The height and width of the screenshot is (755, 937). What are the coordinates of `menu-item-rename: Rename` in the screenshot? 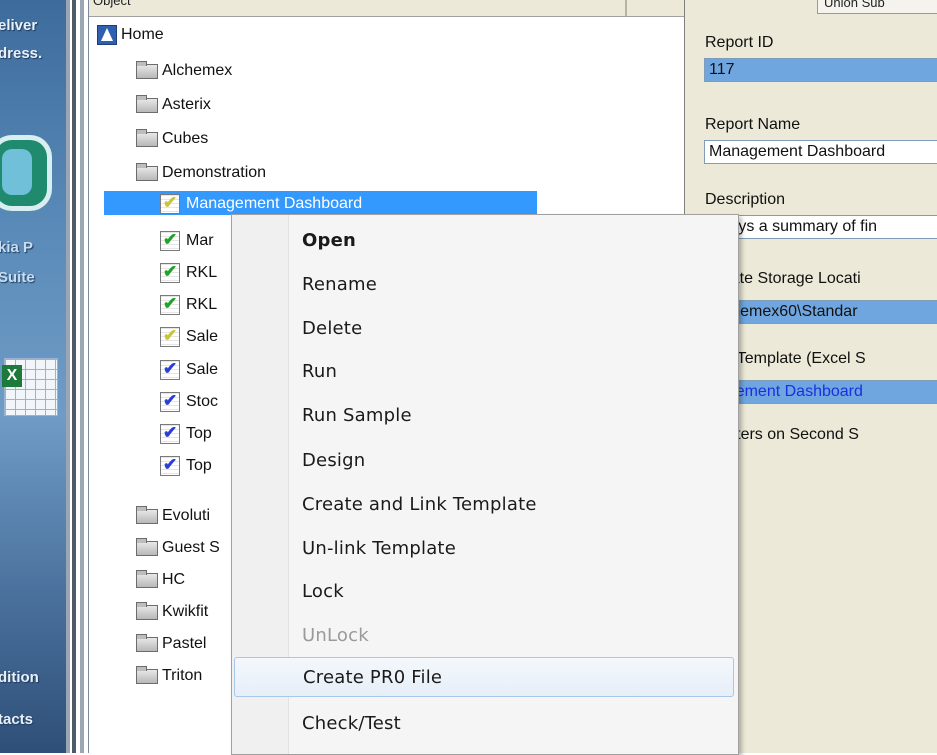 It's located at (484, 284).